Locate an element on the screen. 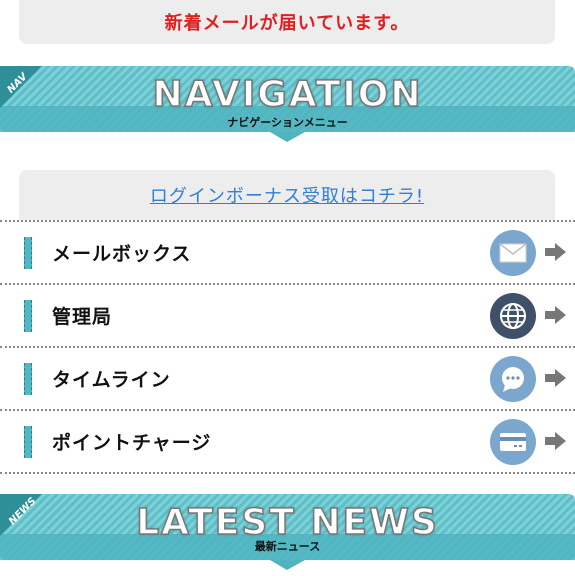 The image size is (575, 576). new-mail-notice: 新着メールが届いています。 is located at coordinates (287, 22).